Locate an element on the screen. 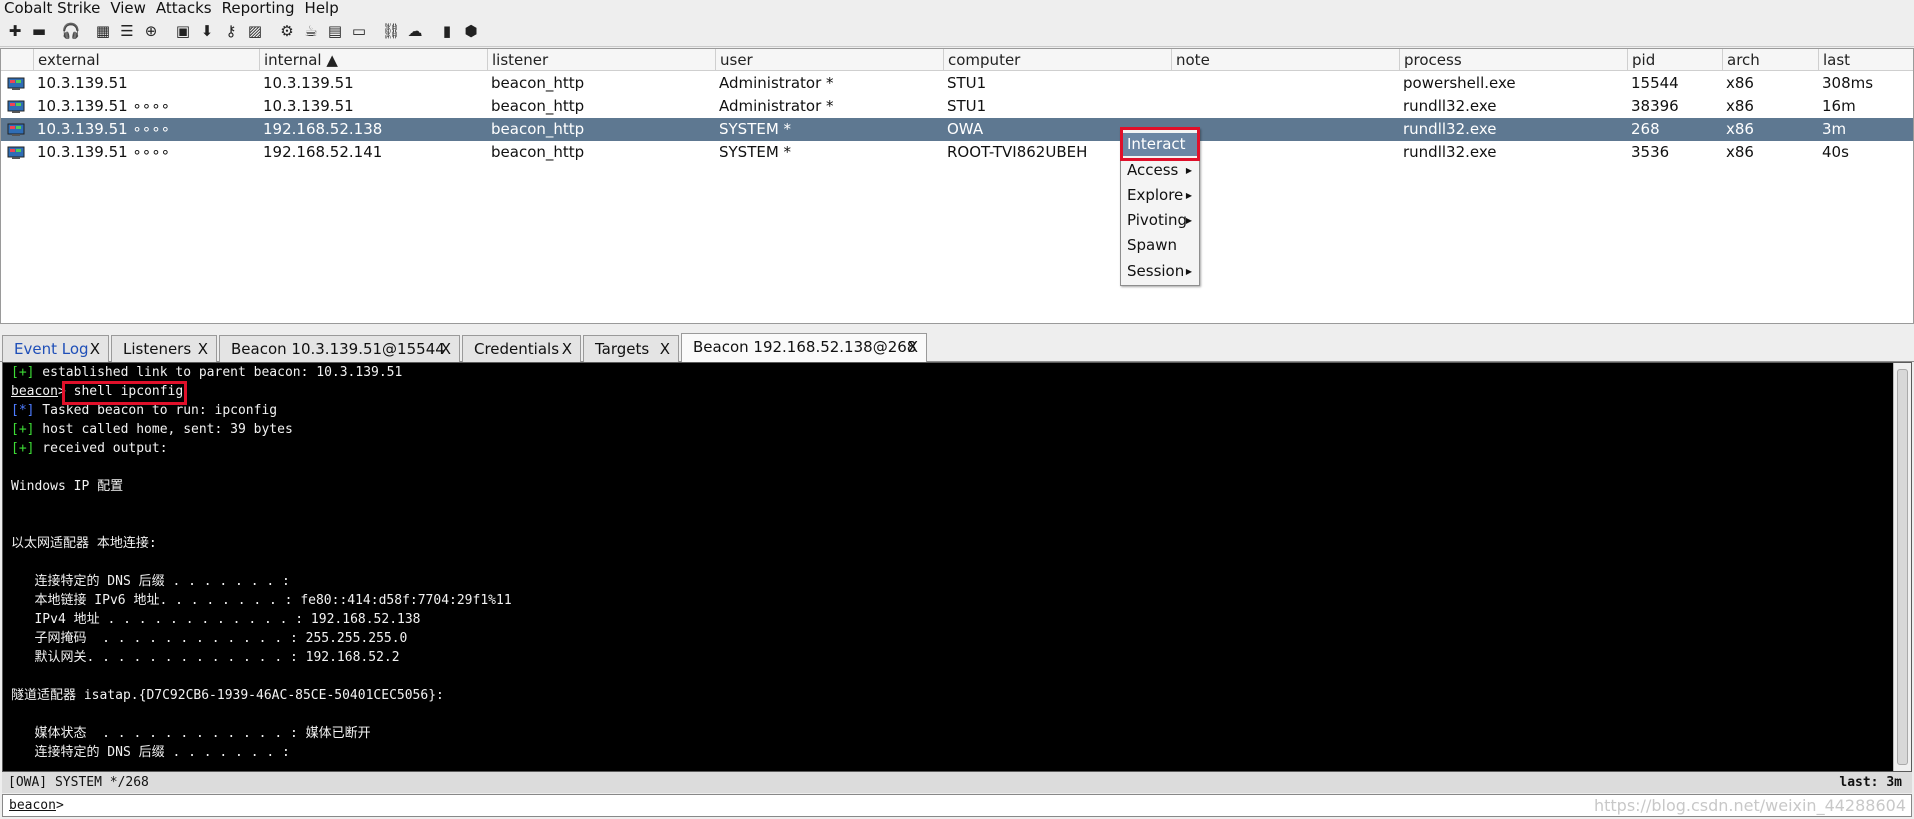 The width and height of the screenshot is (1914, 819). menu-item-pivoting: Pivoting ▶ is located at coordinates (1160, 220).